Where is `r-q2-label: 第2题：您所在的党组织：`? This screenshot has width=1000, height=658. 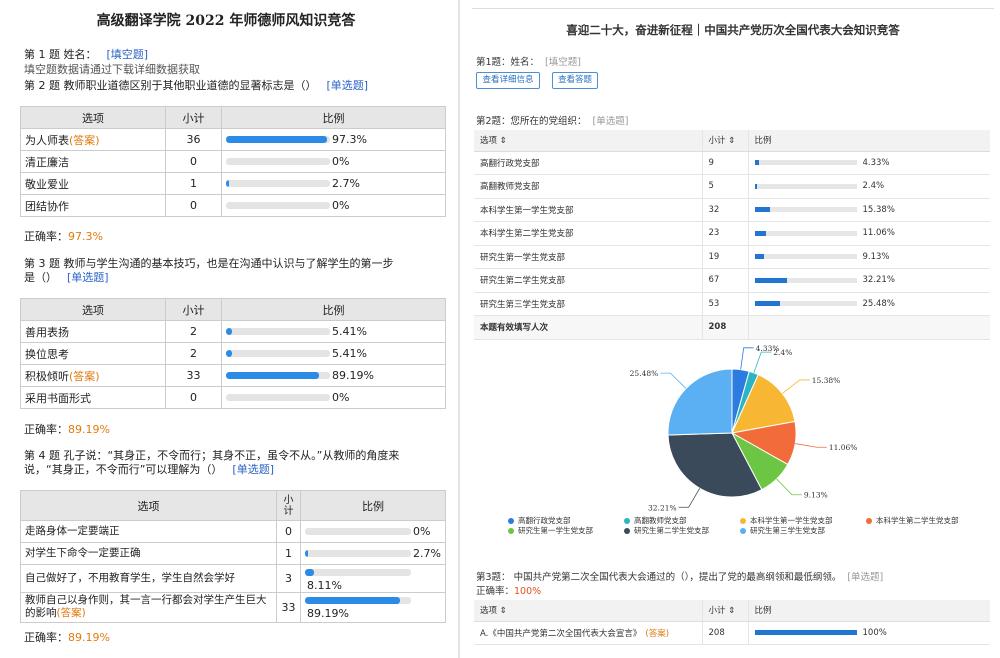 r-q2-label: 第2题：您所在的党组织： is located at coordinates (531, 121).